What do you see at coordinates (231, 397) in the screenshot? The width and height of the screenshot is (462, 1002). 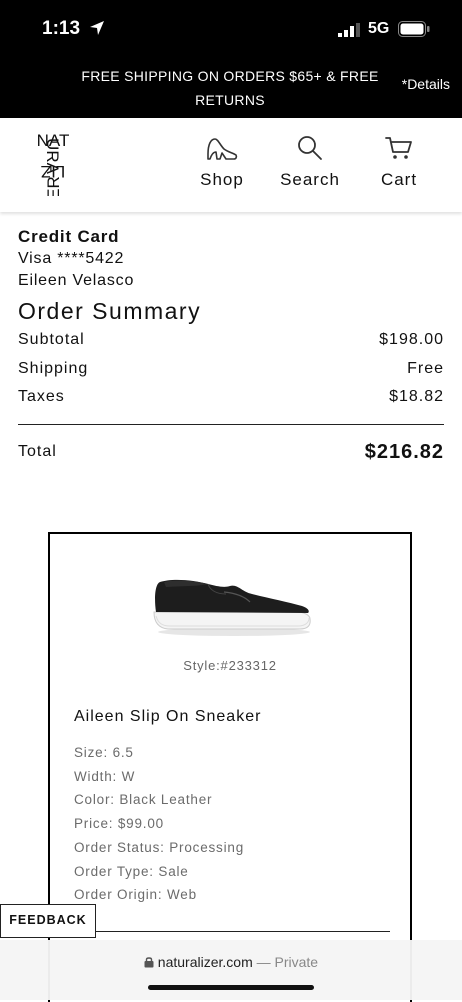 I see `taxes-row: Taxes $18.82` at bounding box center [231, 397].